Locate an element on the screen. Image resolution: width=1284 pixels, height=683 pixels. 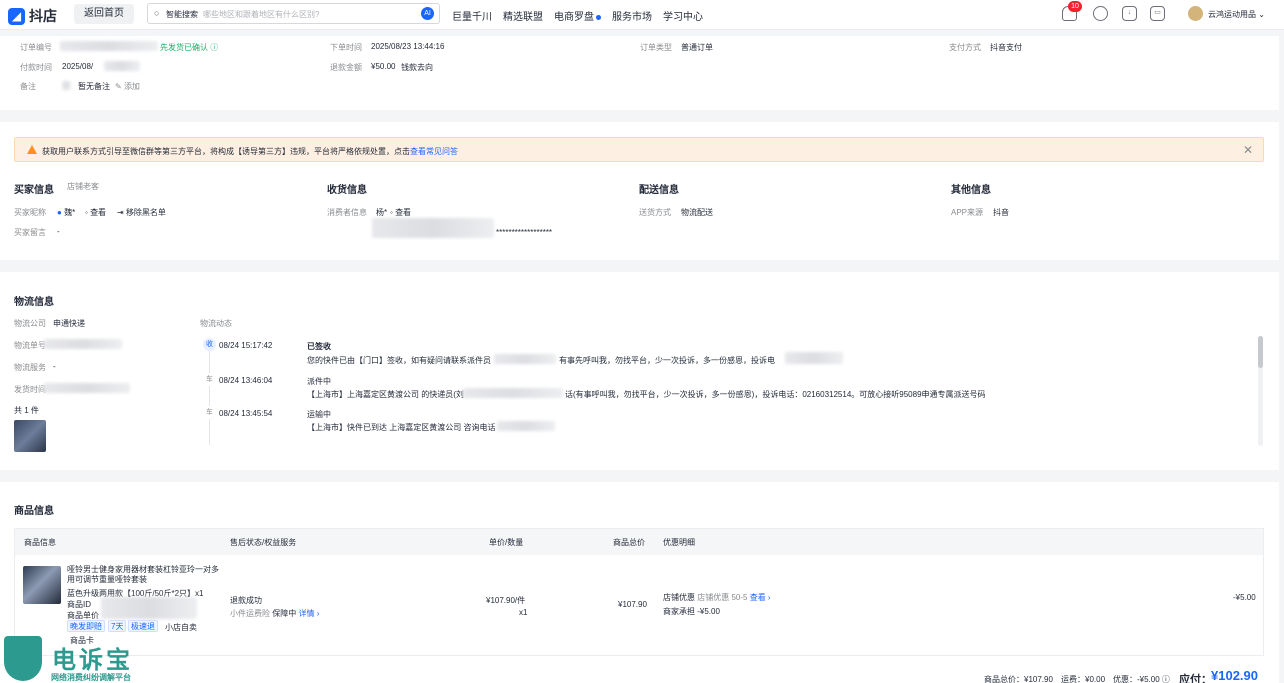
nav-item-alliance: 精选联盟 is located at coordinates (523, 15).